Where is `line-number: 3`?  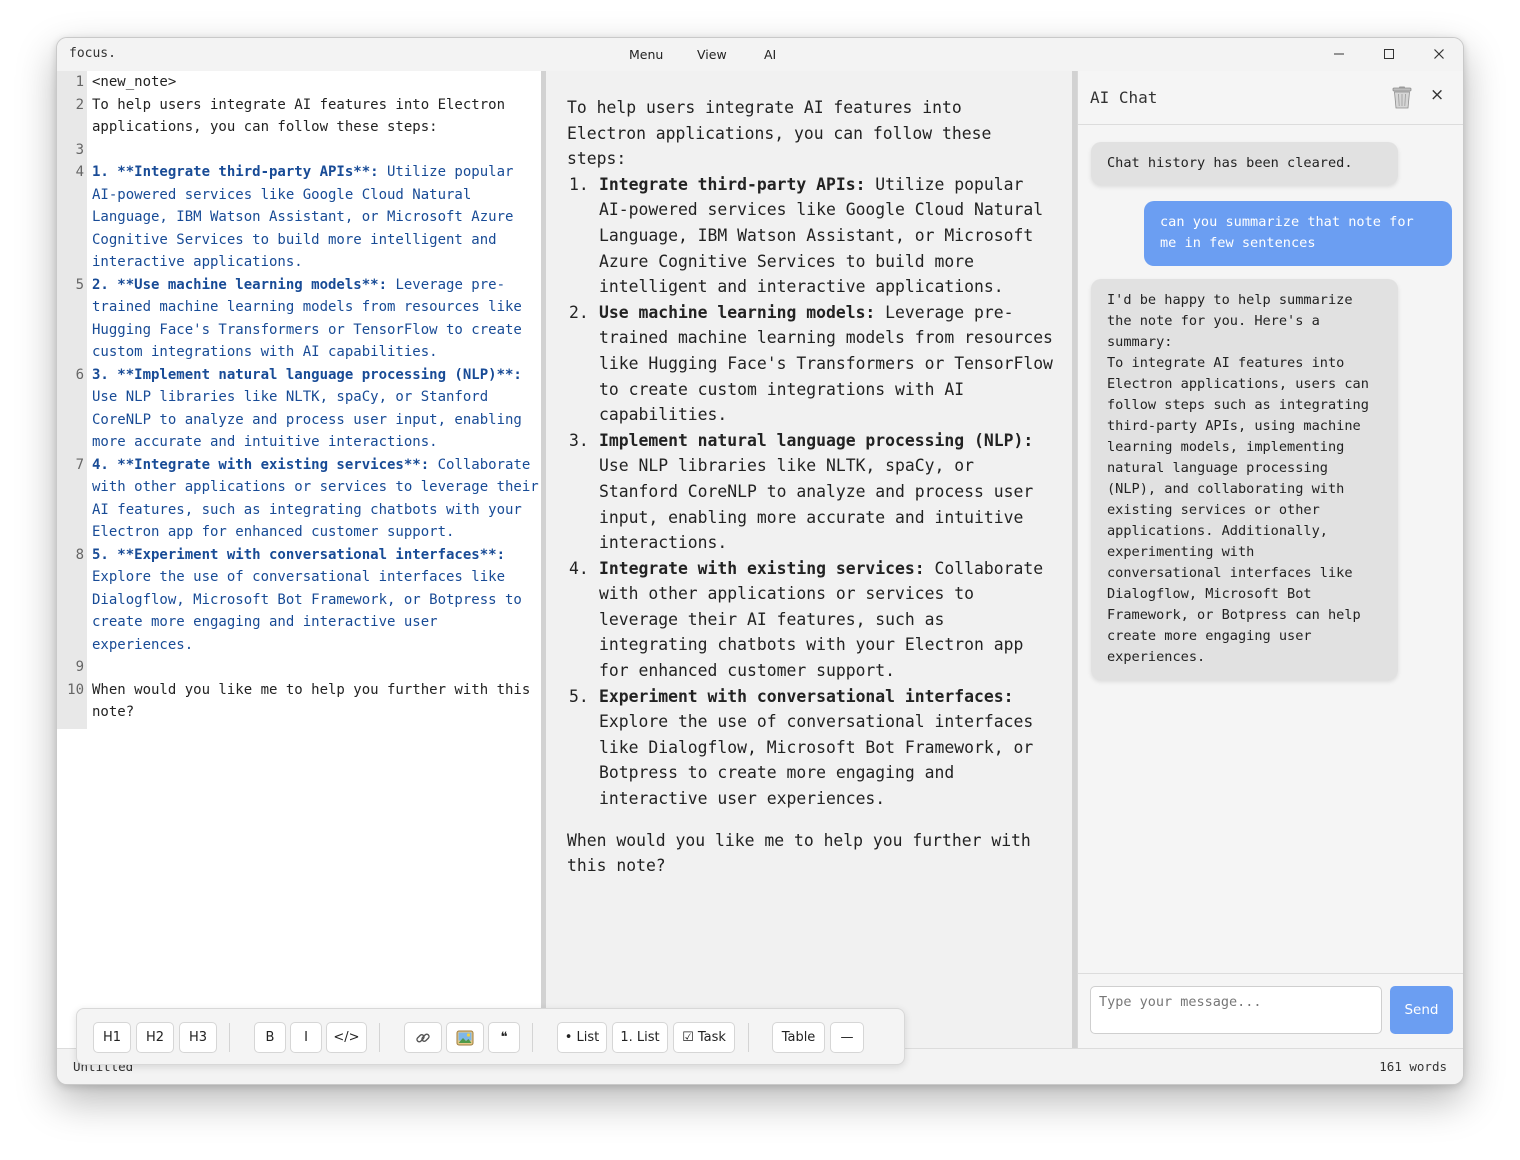
line-number: 3 is located at coordinates (72, 149).